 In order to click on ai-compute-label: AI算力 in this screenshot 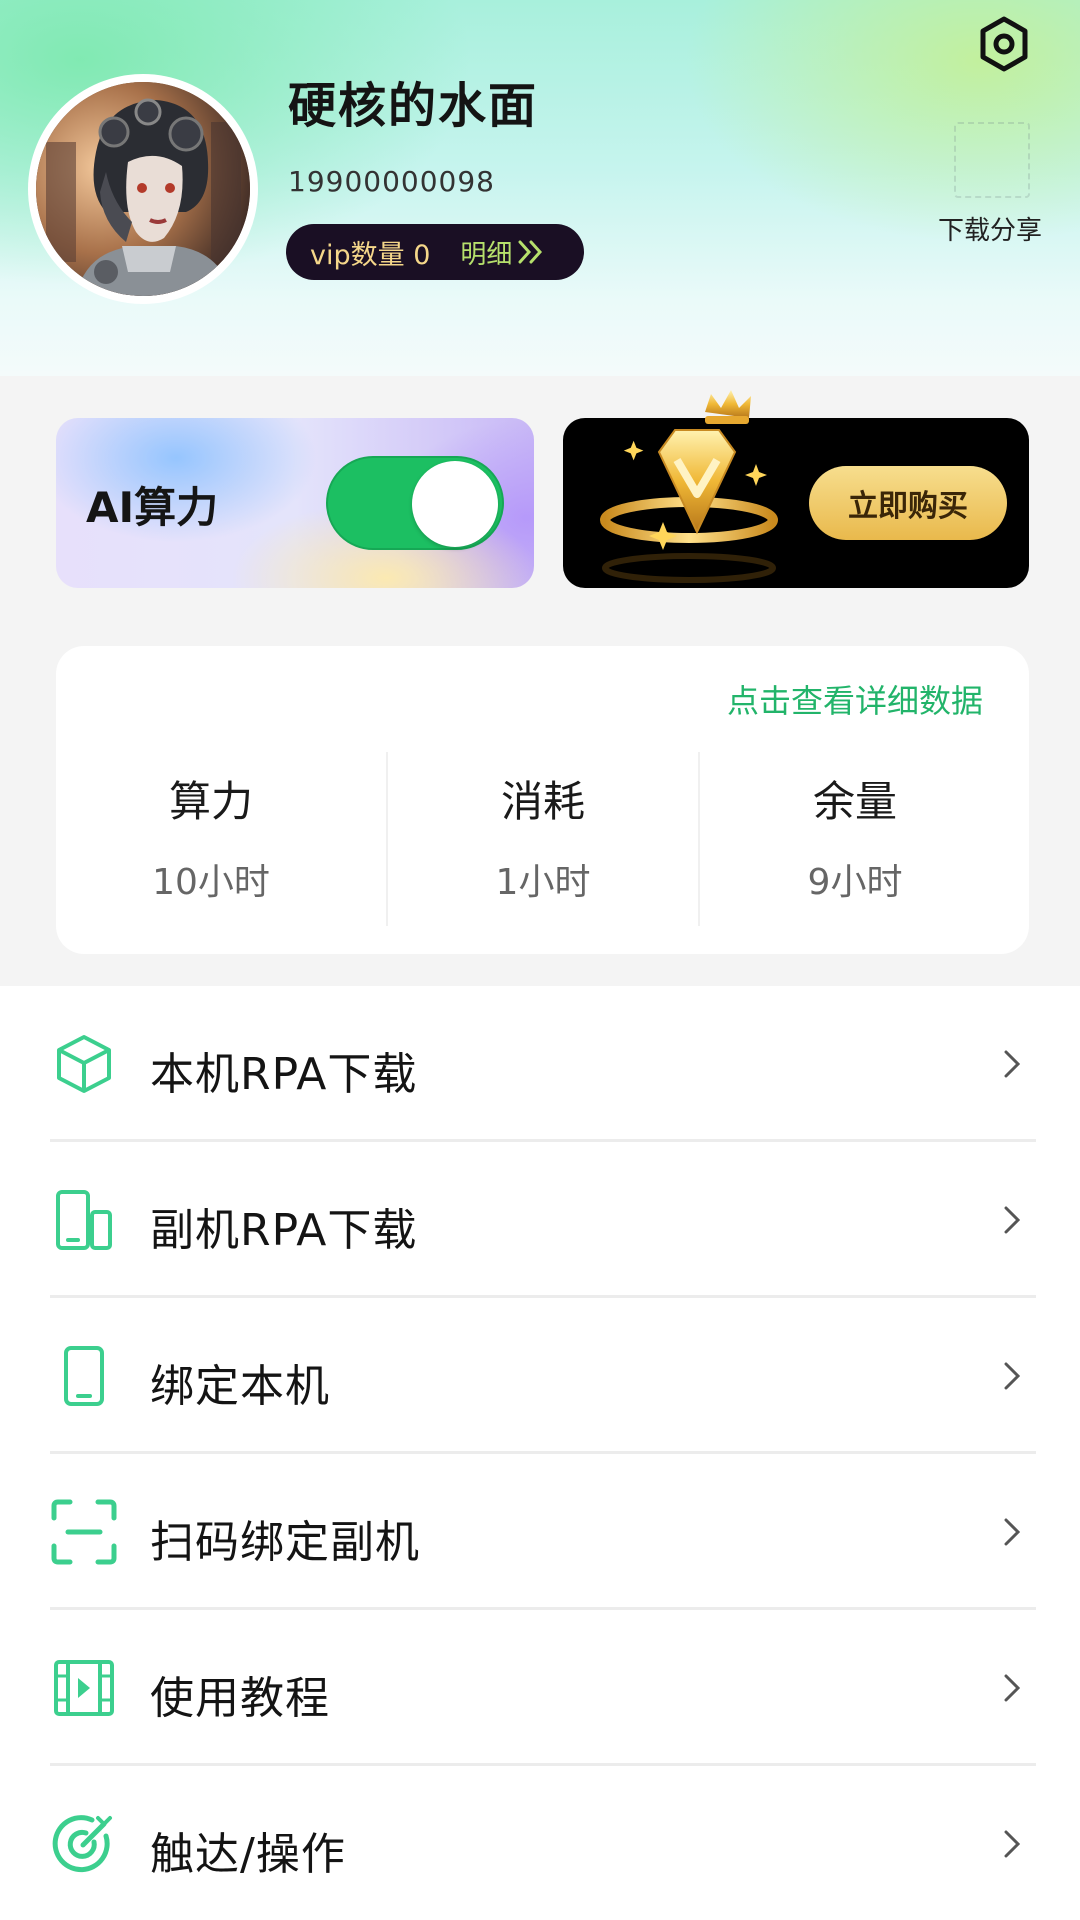, I will do `click(152, 507)`.